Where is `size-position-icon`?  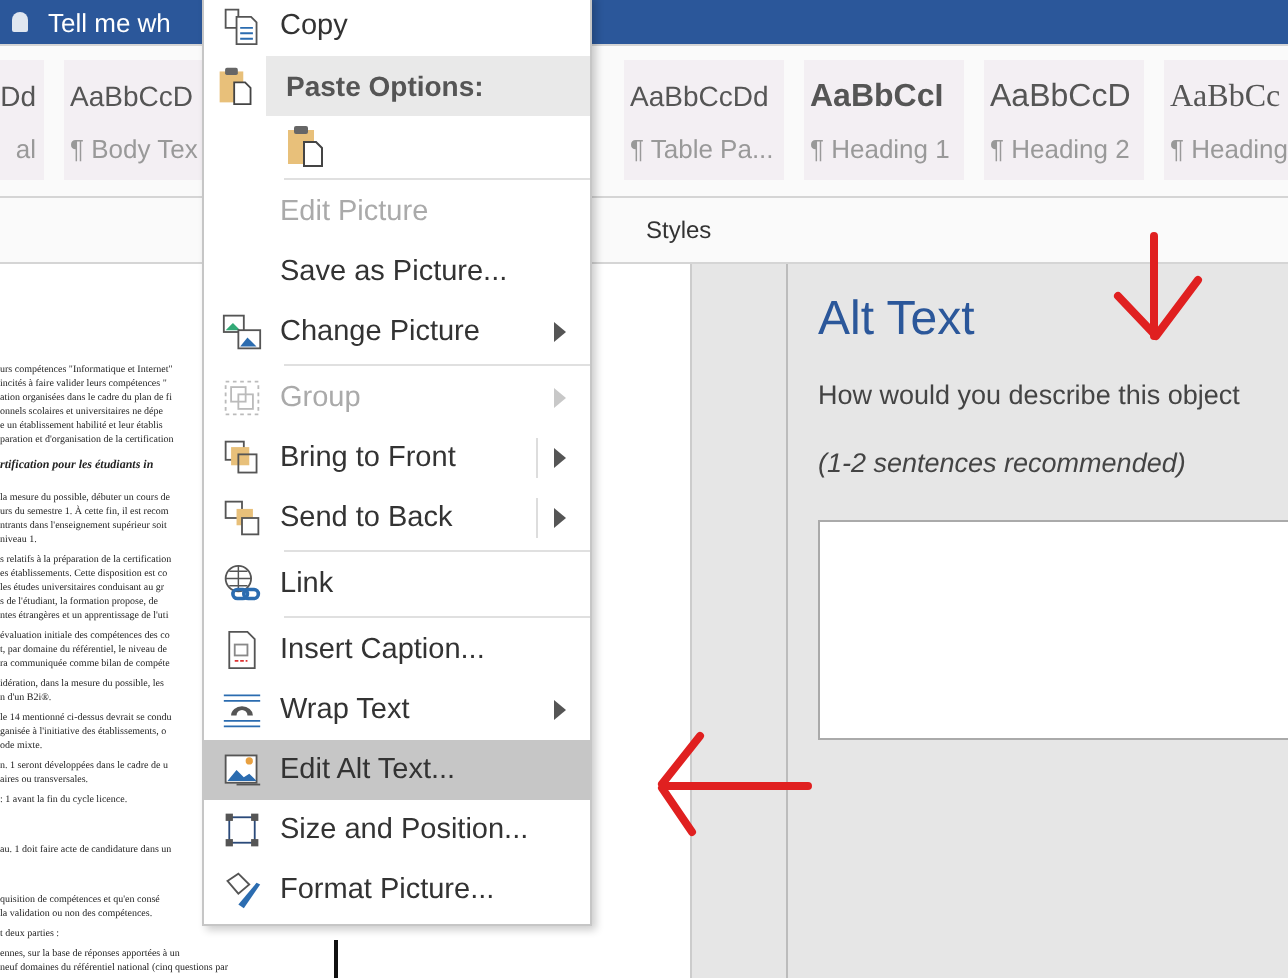 size-position-icon is located at coordinates (242, 830).